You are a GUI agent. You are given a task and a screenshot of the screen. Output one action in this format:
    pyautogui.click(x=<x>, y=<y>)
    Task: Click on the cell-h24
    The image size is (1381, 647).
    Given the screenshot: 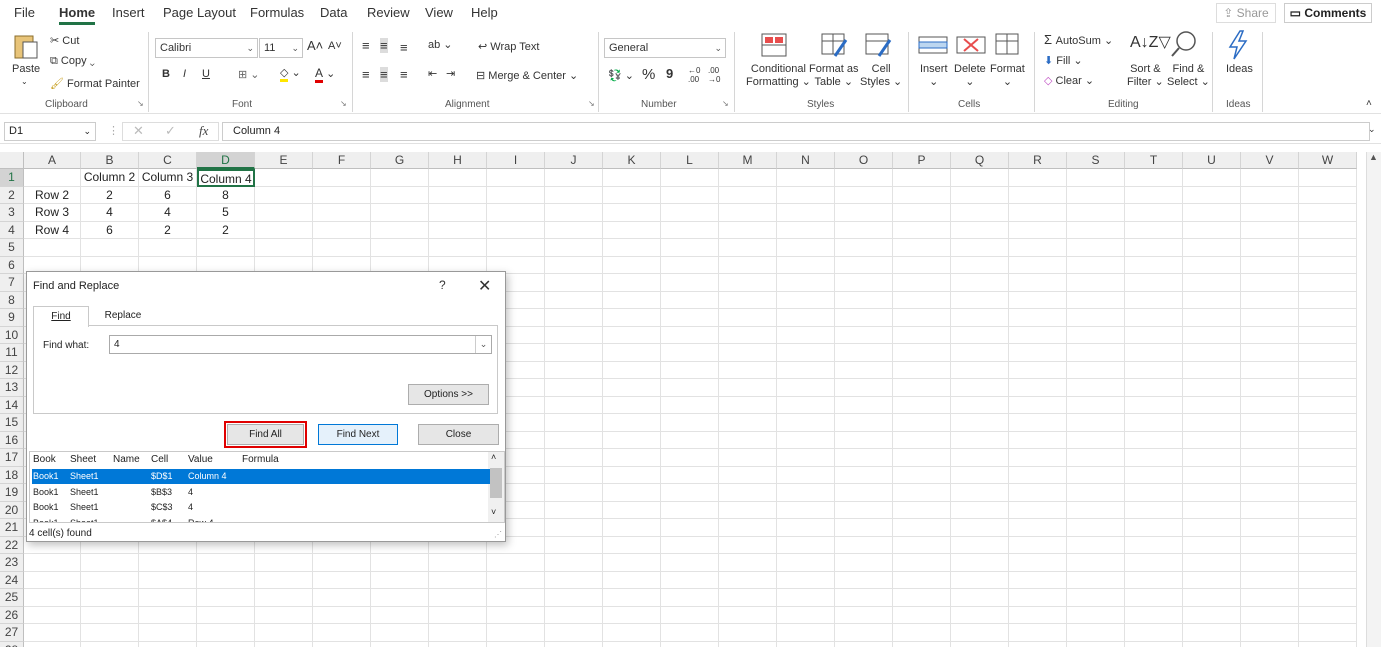 What is the action you would take?
    pyautogui.click(x=458, y=580)
    